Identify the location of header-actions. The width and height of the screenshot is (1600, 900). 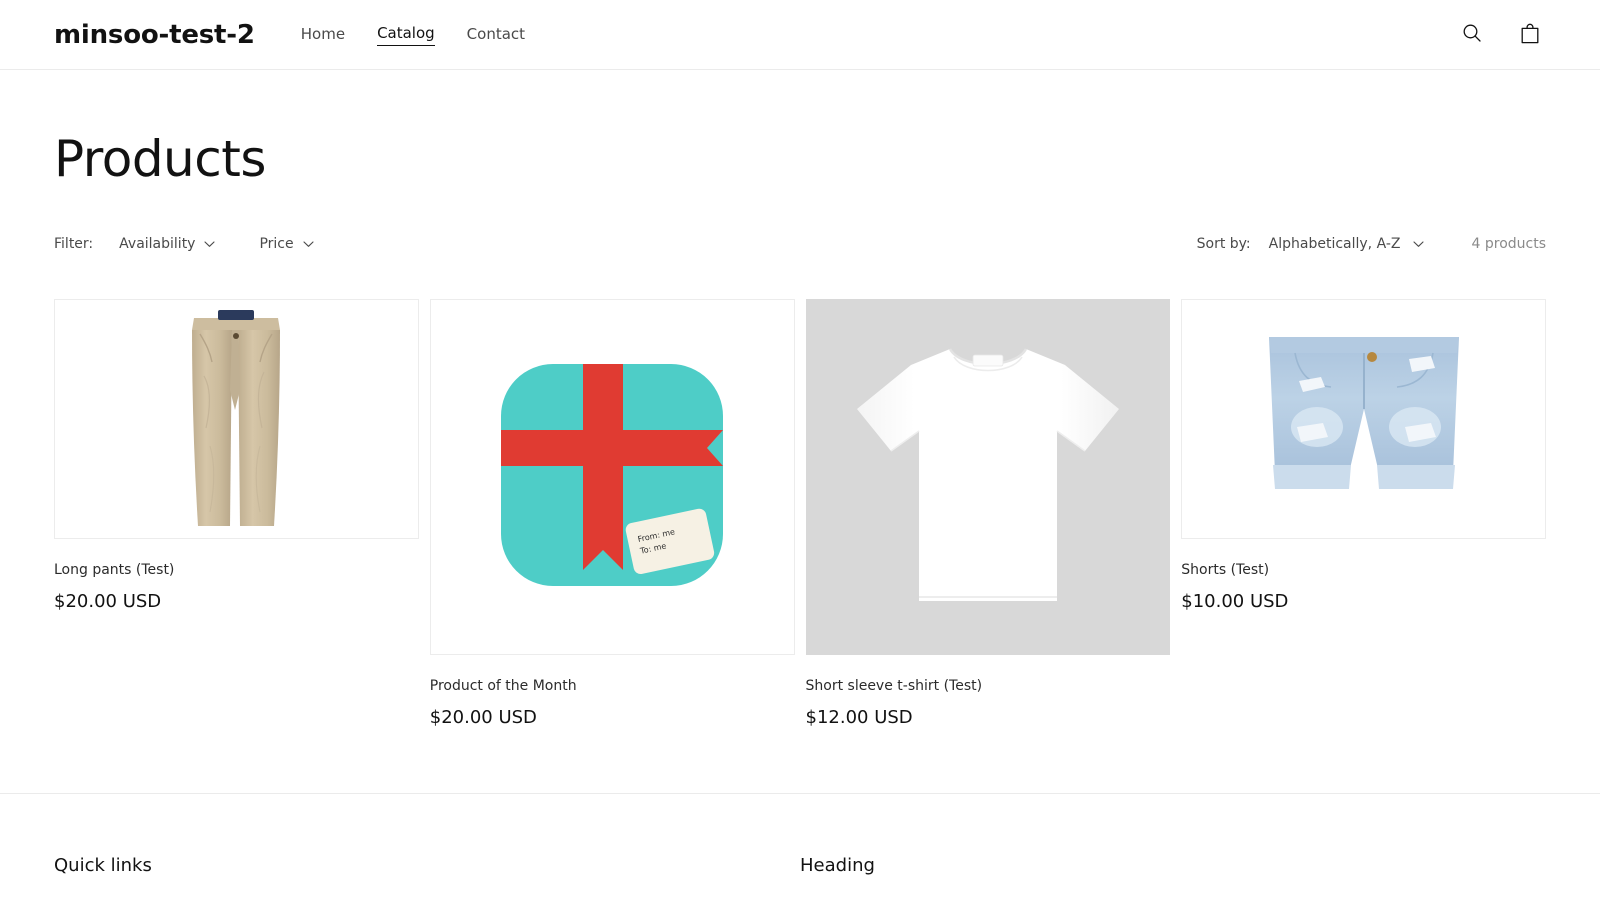
(1501, 35).